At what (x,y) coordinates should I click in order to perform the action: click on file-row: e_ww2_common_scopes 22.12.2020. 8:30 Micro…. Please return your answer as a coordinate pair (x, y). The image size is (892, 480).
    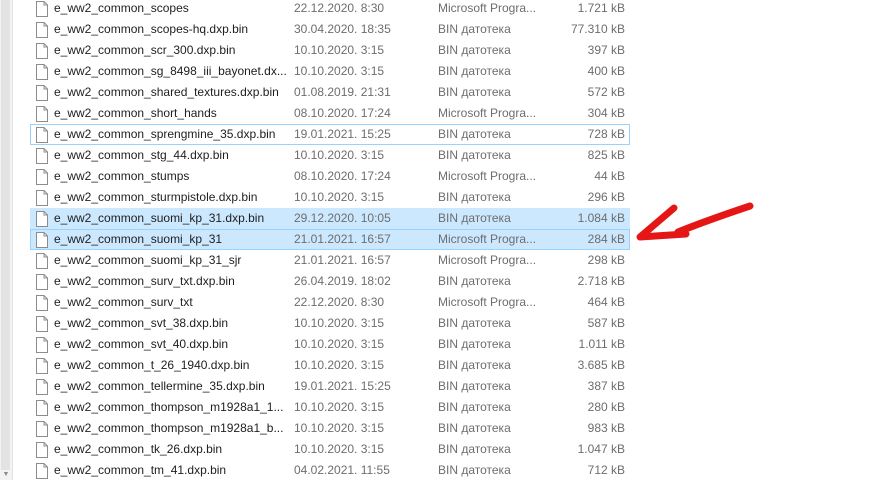
    Looking at the image, I should click on (330, 9).